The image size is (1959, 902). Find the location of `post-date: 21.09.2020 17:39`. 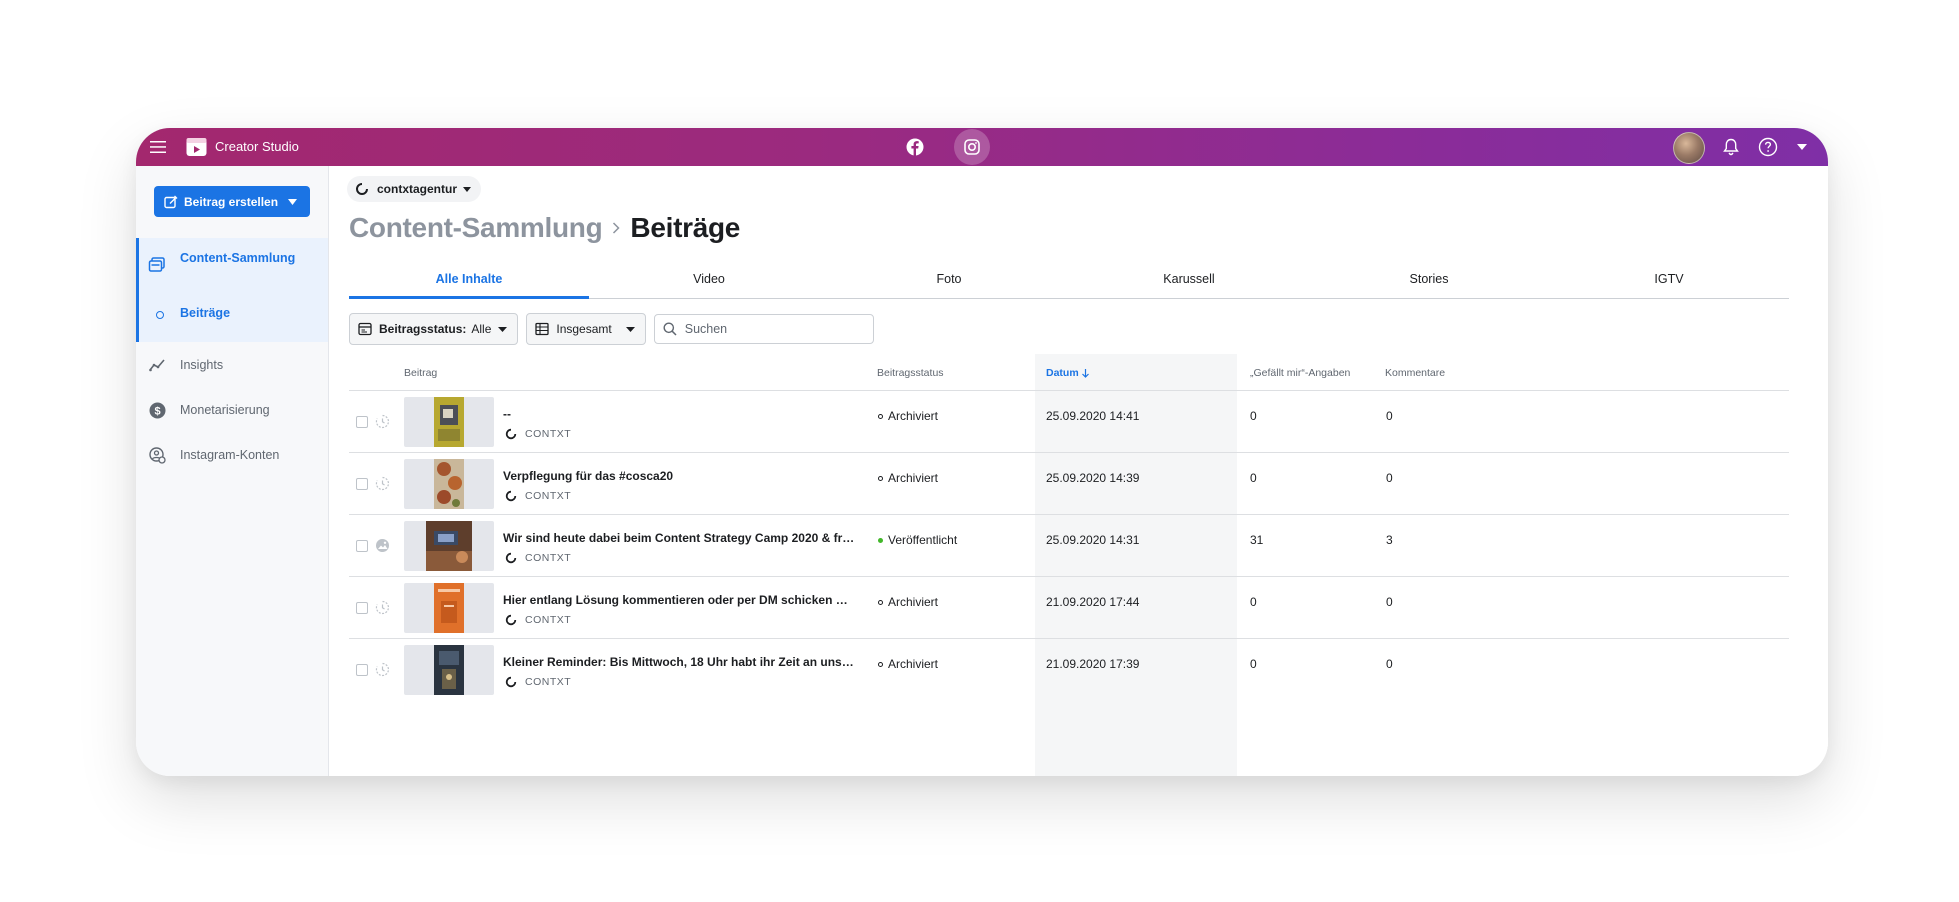

post-date: 21.09.2020 17:39 is located at coordinates (1093, 664).